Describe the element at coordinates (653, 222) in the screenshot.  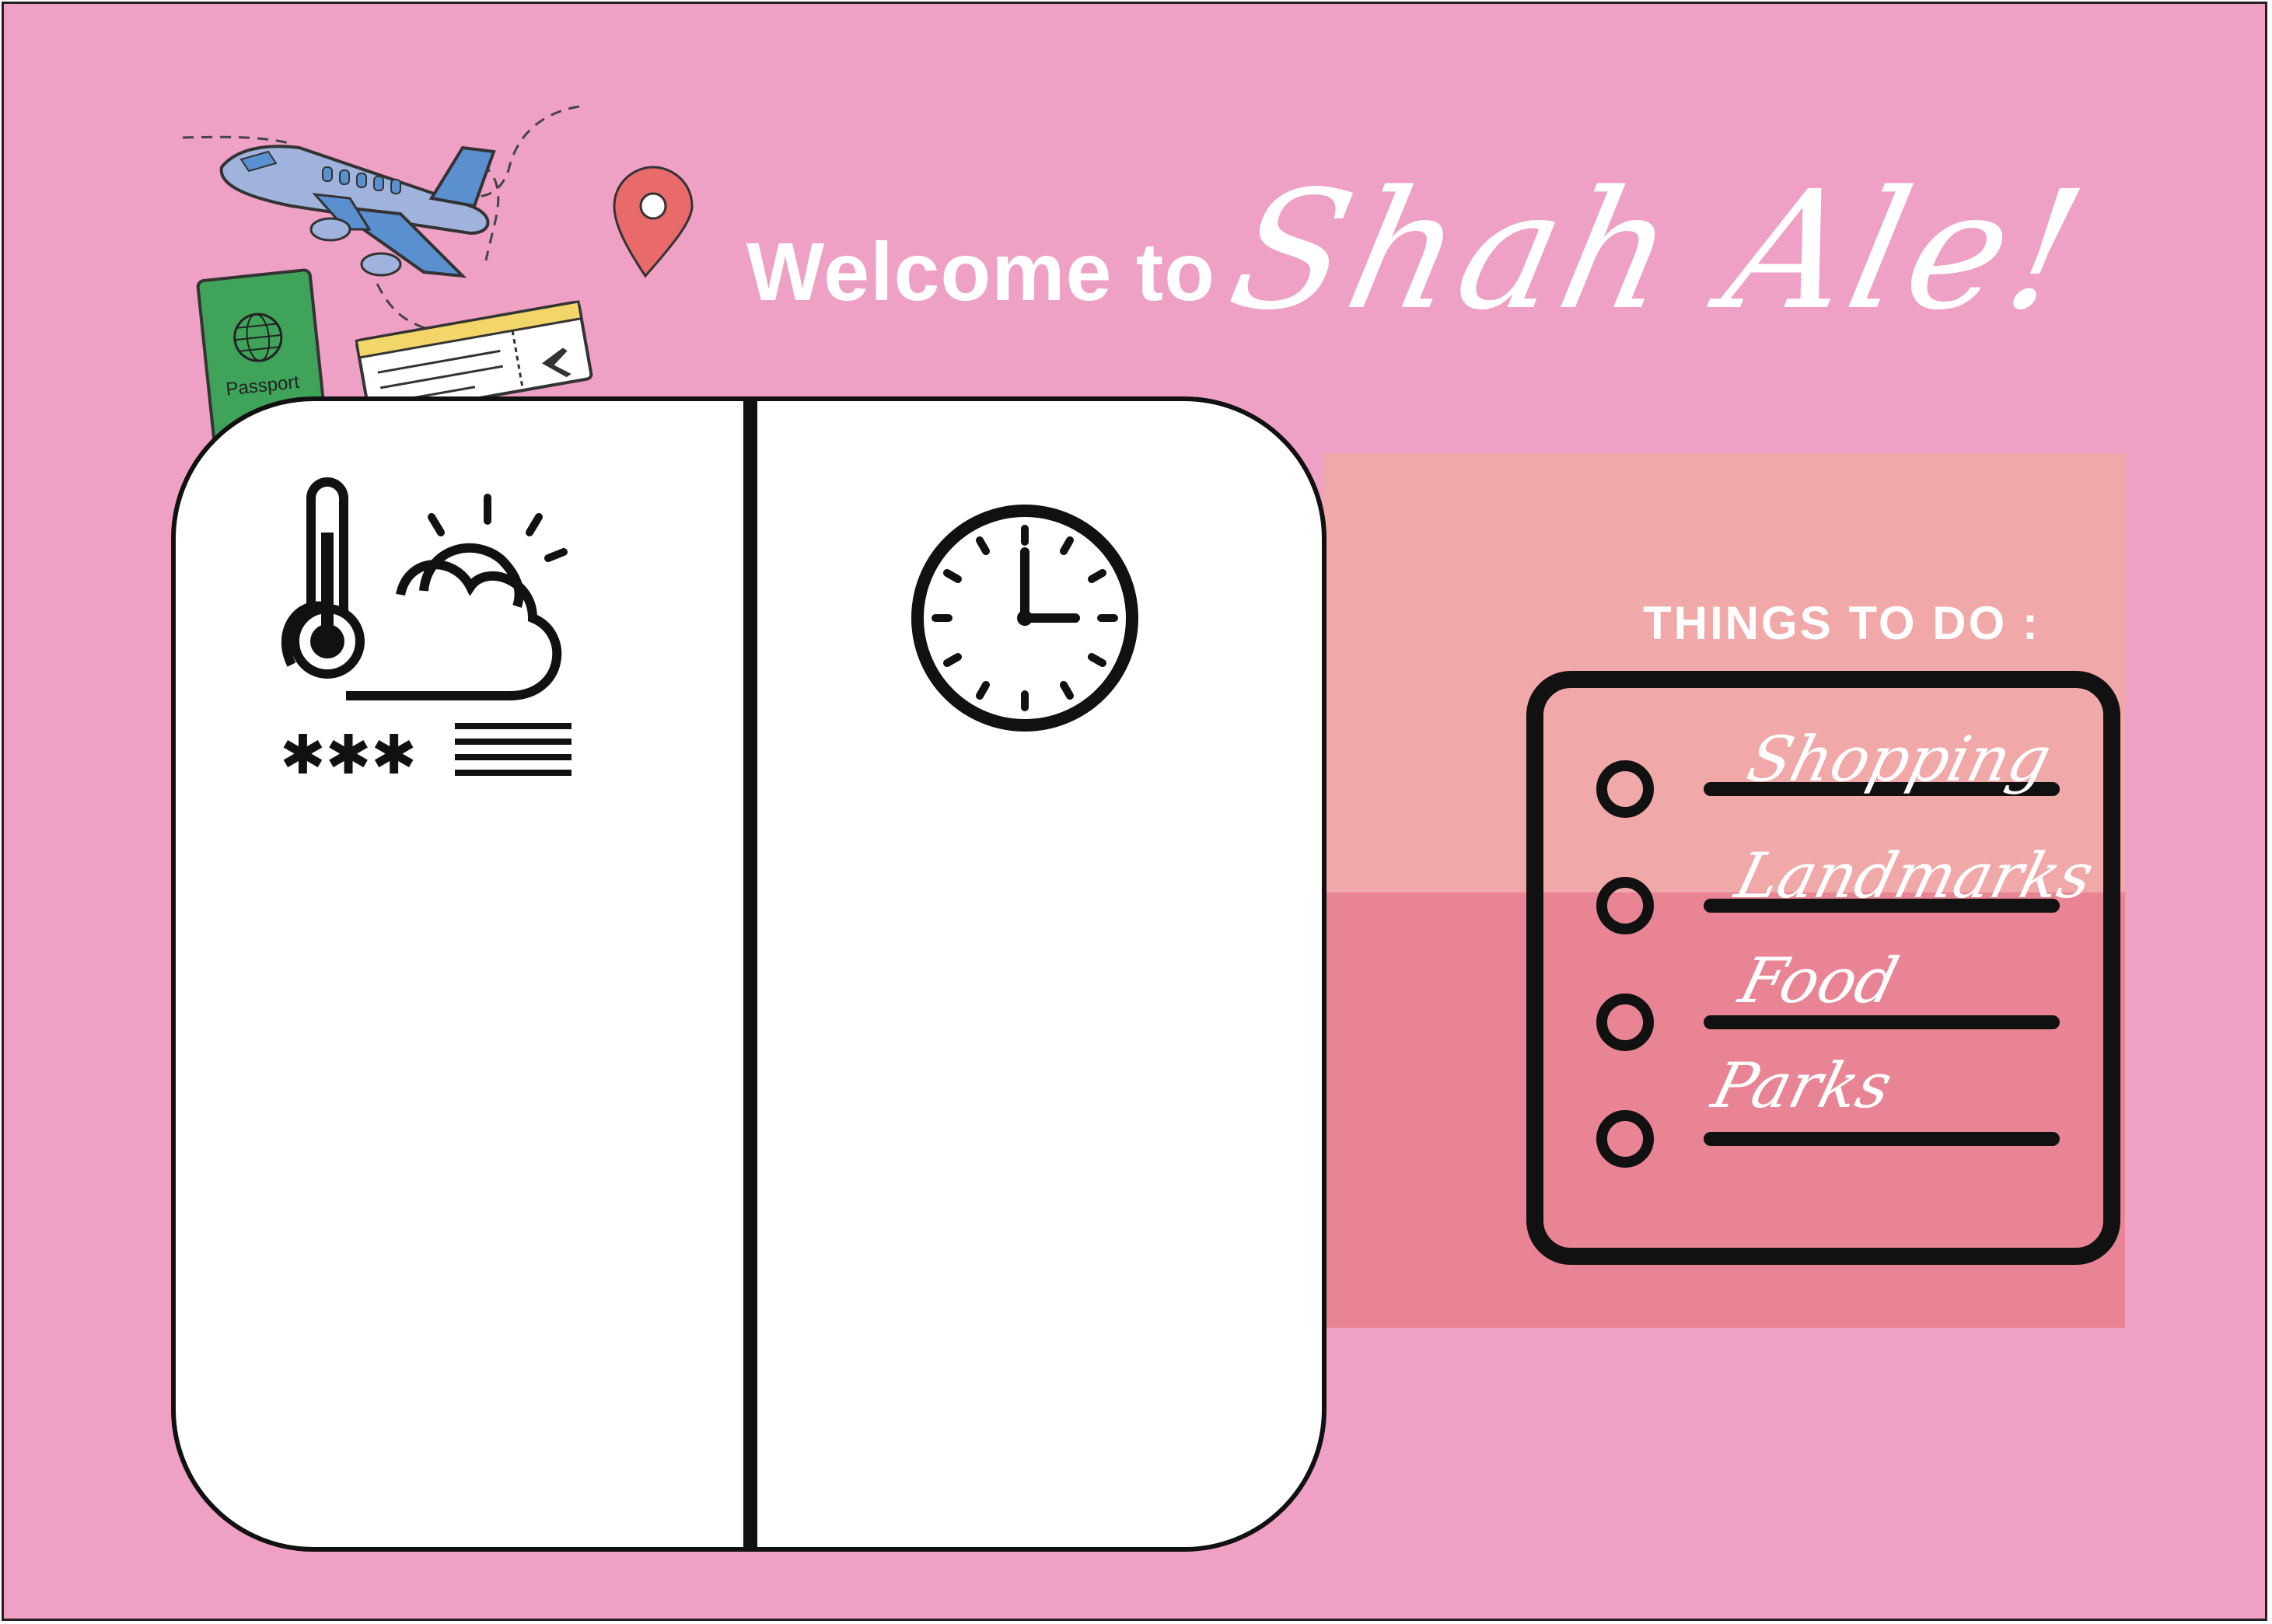
I see `location-pin-icon` at that location.